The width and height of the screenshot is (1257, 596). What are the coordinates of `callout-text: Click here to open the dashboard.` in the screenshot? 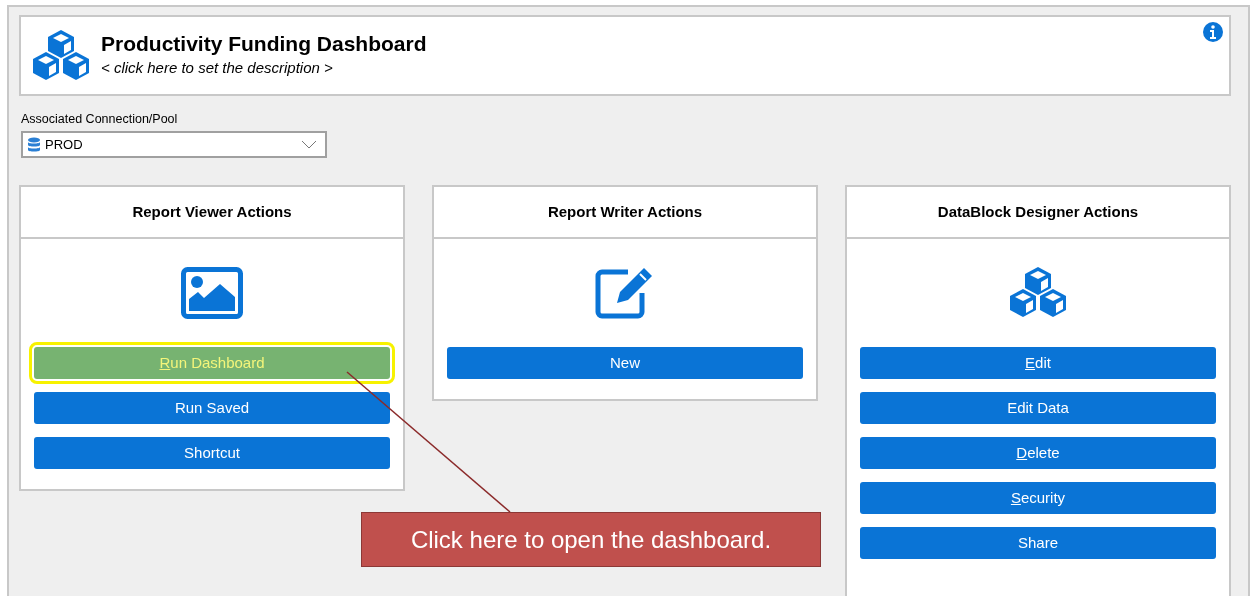 It's located at (591, 539).